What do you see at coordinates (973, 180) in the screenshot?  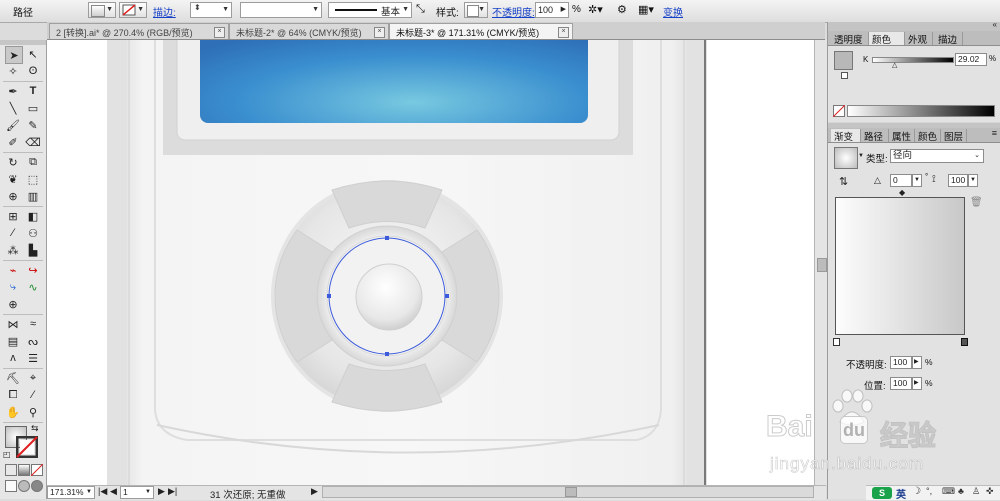 I see `aspect-ratio-dropdown: ▼` at bounding box center [973, 180].